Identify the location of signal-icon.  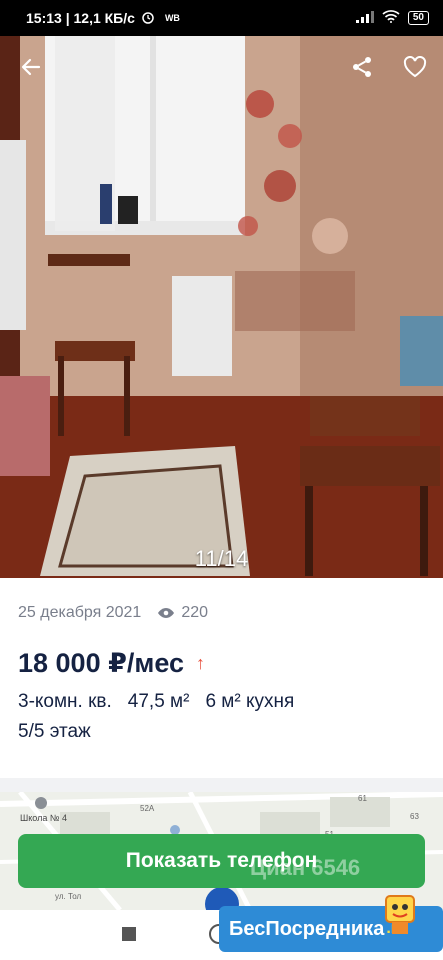
(364, 18).